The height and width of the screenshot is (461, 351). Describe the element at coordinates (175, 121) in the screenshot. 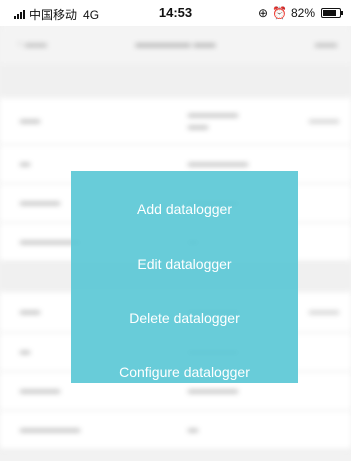

I see `blurred-row: ▬▬ ▬▬▬▬▬ ▬▬ ▬▬▬` at that location.